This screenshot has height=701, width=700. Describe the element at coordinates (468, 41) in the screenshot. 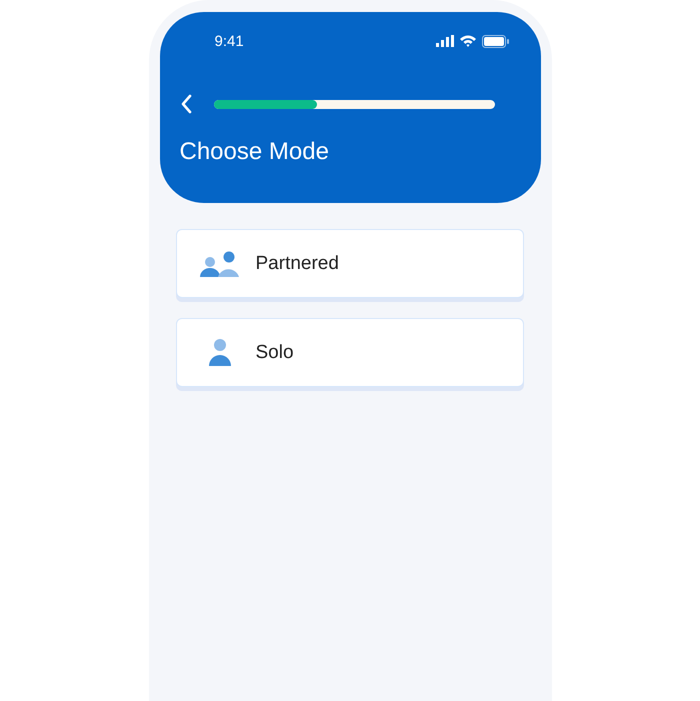

I see `wifi-icon` at that location.